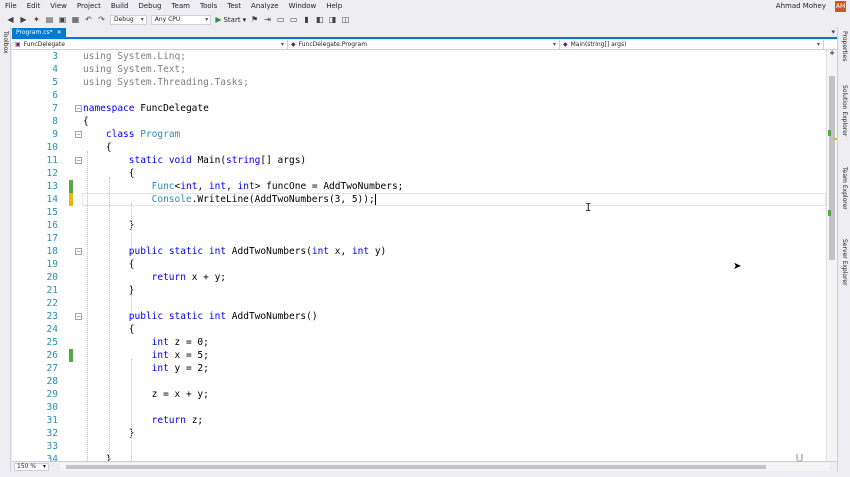  What do you see at coordinates (424, 45) in the screenshot?
I see `class-dropdown: ◆ FuncDelegate.Program ▾` at bounding box center [424, 45].